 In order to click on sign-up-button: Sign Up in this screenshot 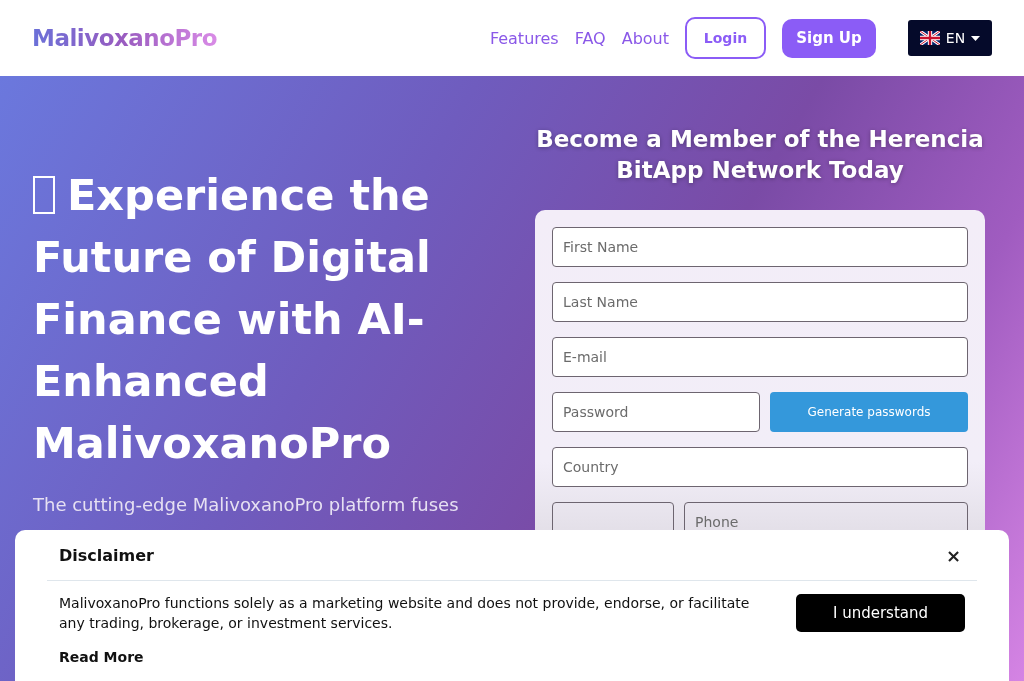, I will do `click(829, 38)`.